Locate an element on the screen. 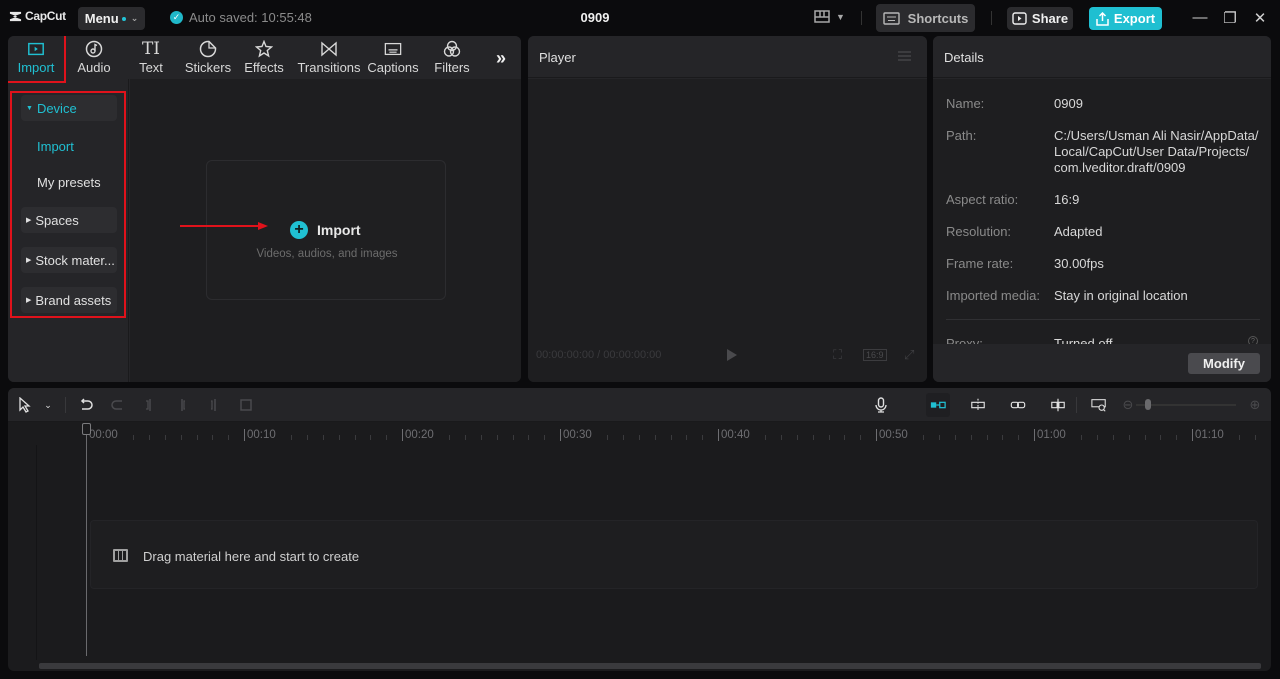 This screenshot has width=1280, height=679. timeline-zoom-slider is located at coordinates (1186, 405).